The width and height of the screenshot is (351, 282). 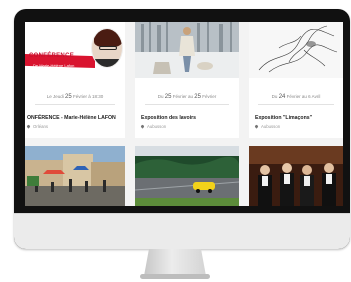 I want to click on poster-title: CONFÉRENCE, so click(x=52, y=56).